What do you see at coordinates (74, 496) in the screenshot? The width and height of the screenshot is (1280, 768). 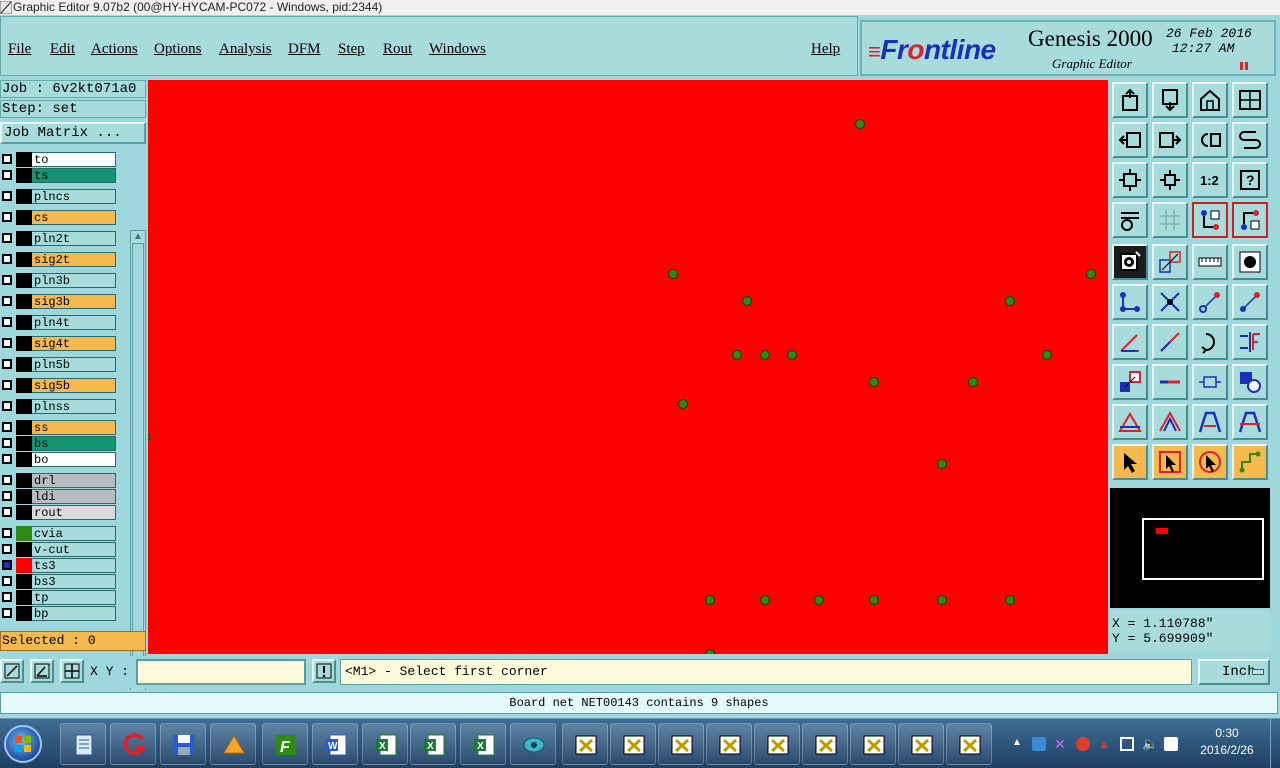 I see `layer-name: ldi` at bounding box center [74, 496].